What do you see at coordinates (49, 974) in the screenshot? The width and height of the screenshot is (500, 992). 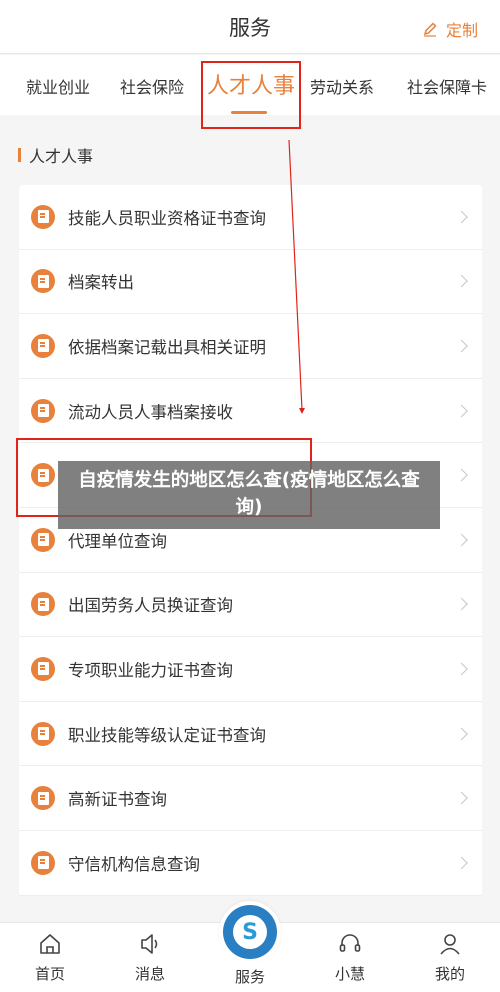 I see `nav-home-label: 首页` at bounding box center [49, 974].